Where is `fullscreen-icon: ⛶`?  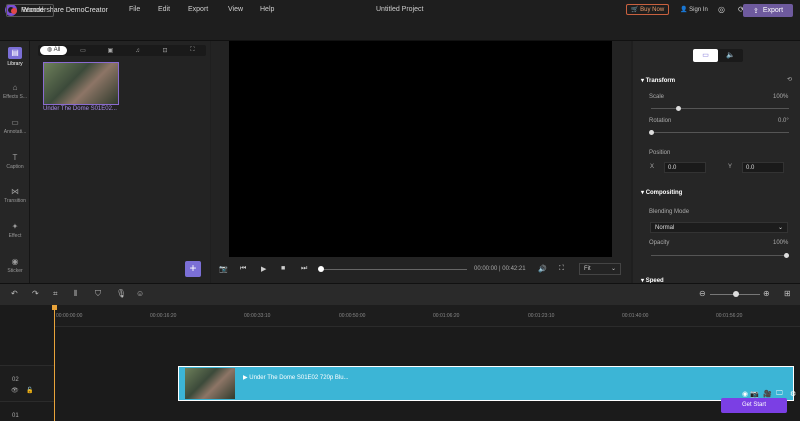
fullscreen-icon: ⛶ is located at coordinates (561, 269).